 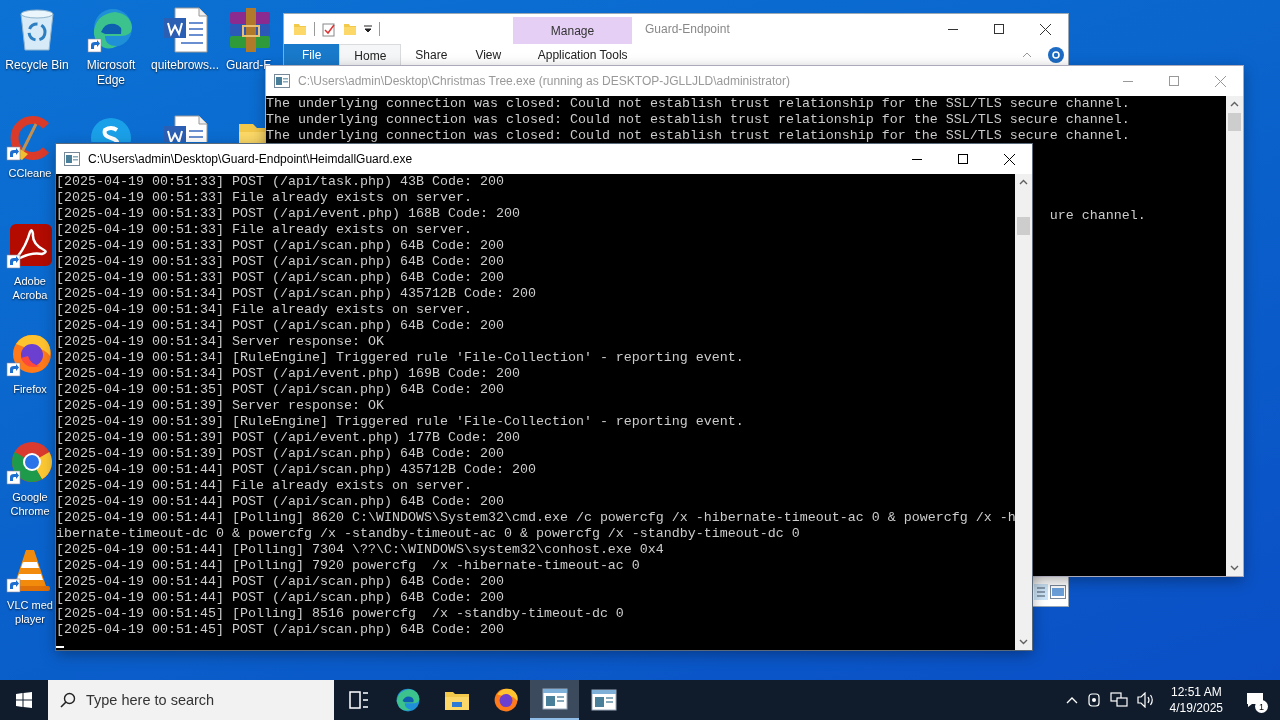 What do you see at coordinates (688, 29) in the screenshot?
I see `window-title: Guard-Endpoint` at bounding box center [688, 29].